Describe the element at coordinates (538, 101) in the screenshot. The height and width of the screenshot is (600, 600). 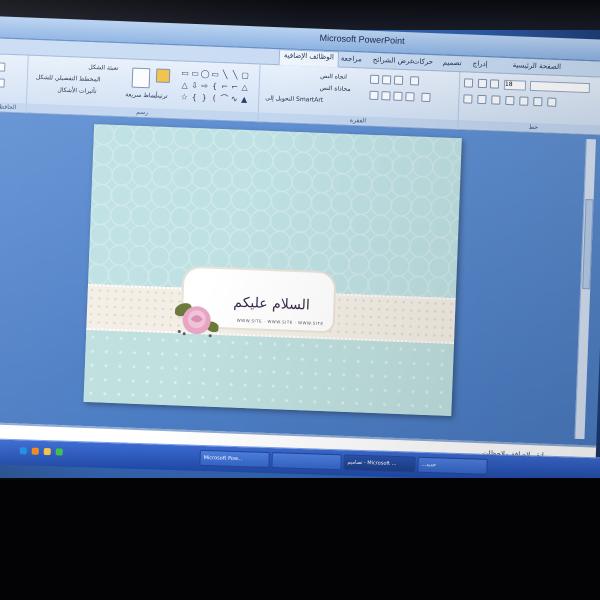
I see `italic-icon` at that location.